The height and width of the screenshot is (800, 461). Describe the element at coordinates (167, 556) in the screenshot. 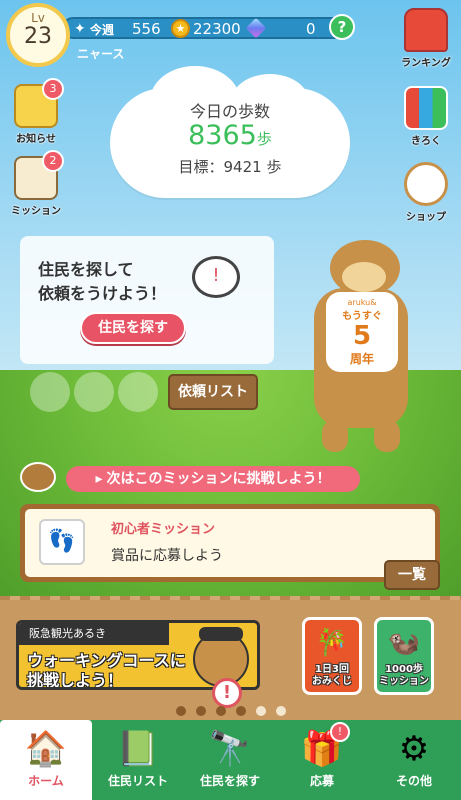

I see `mission-desc: 賞品に応募しよう` at that location.